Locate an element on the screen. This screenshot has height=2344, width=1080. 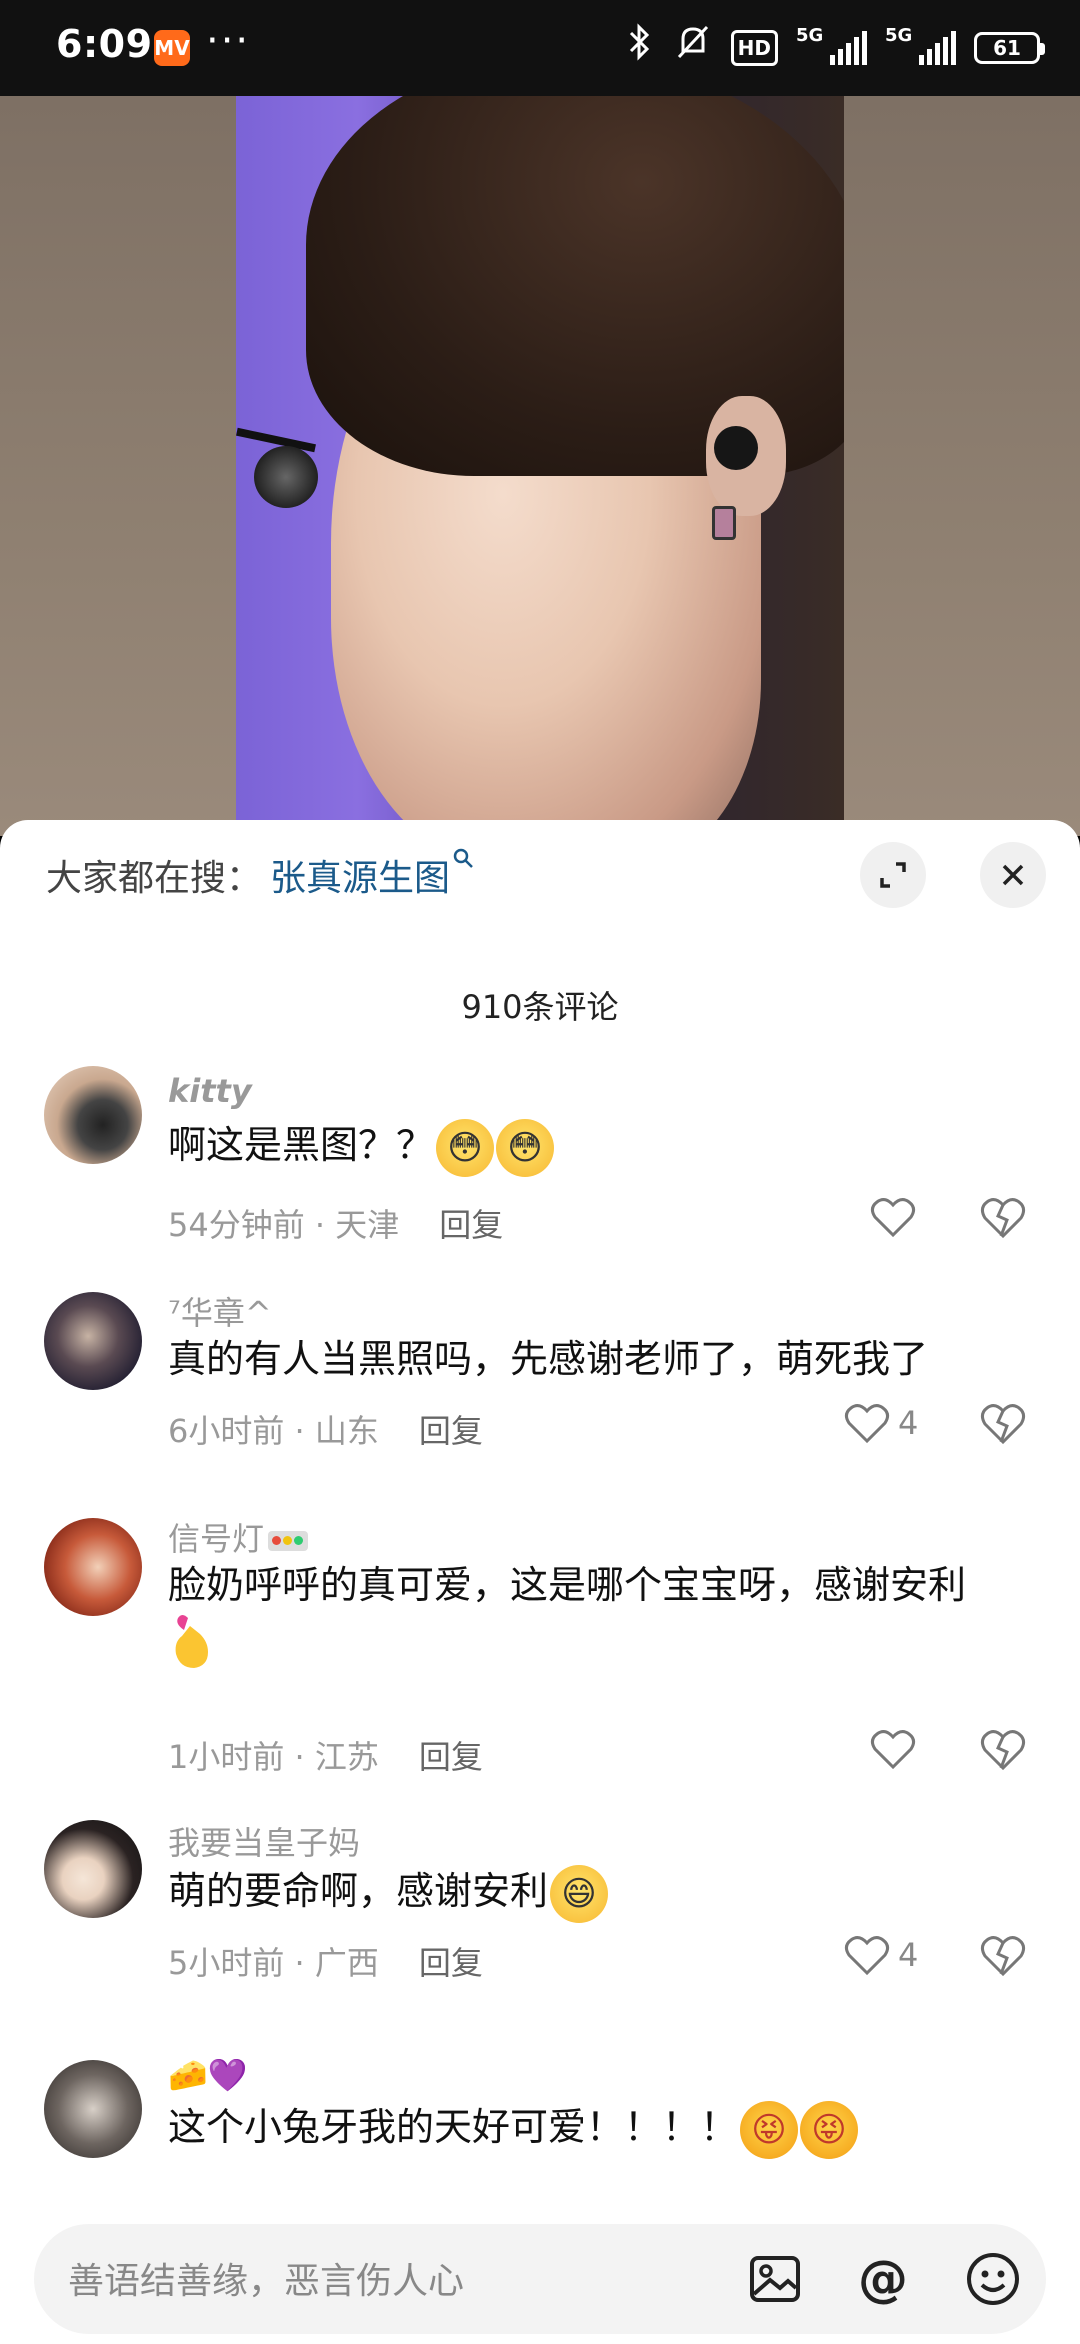
comment-username: 信号灯 is located at coordinates (238, 1537).